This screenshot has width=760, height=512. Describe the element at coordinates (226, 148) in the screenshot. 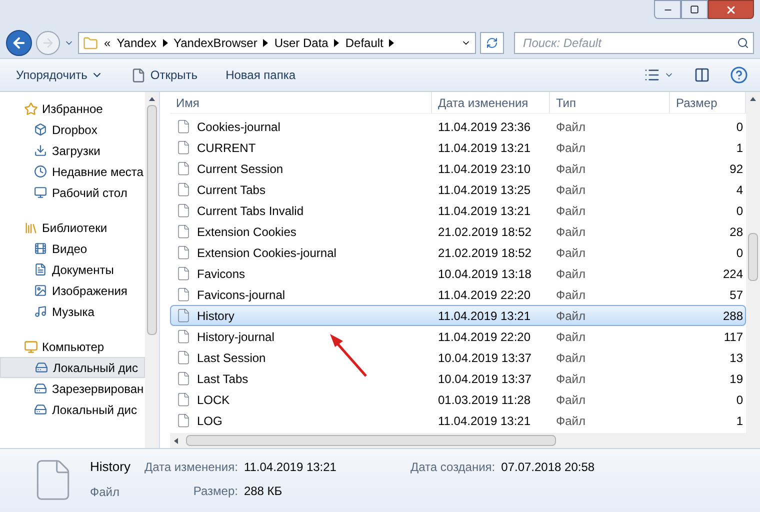

I see `file-name: CURRENT` at that location.